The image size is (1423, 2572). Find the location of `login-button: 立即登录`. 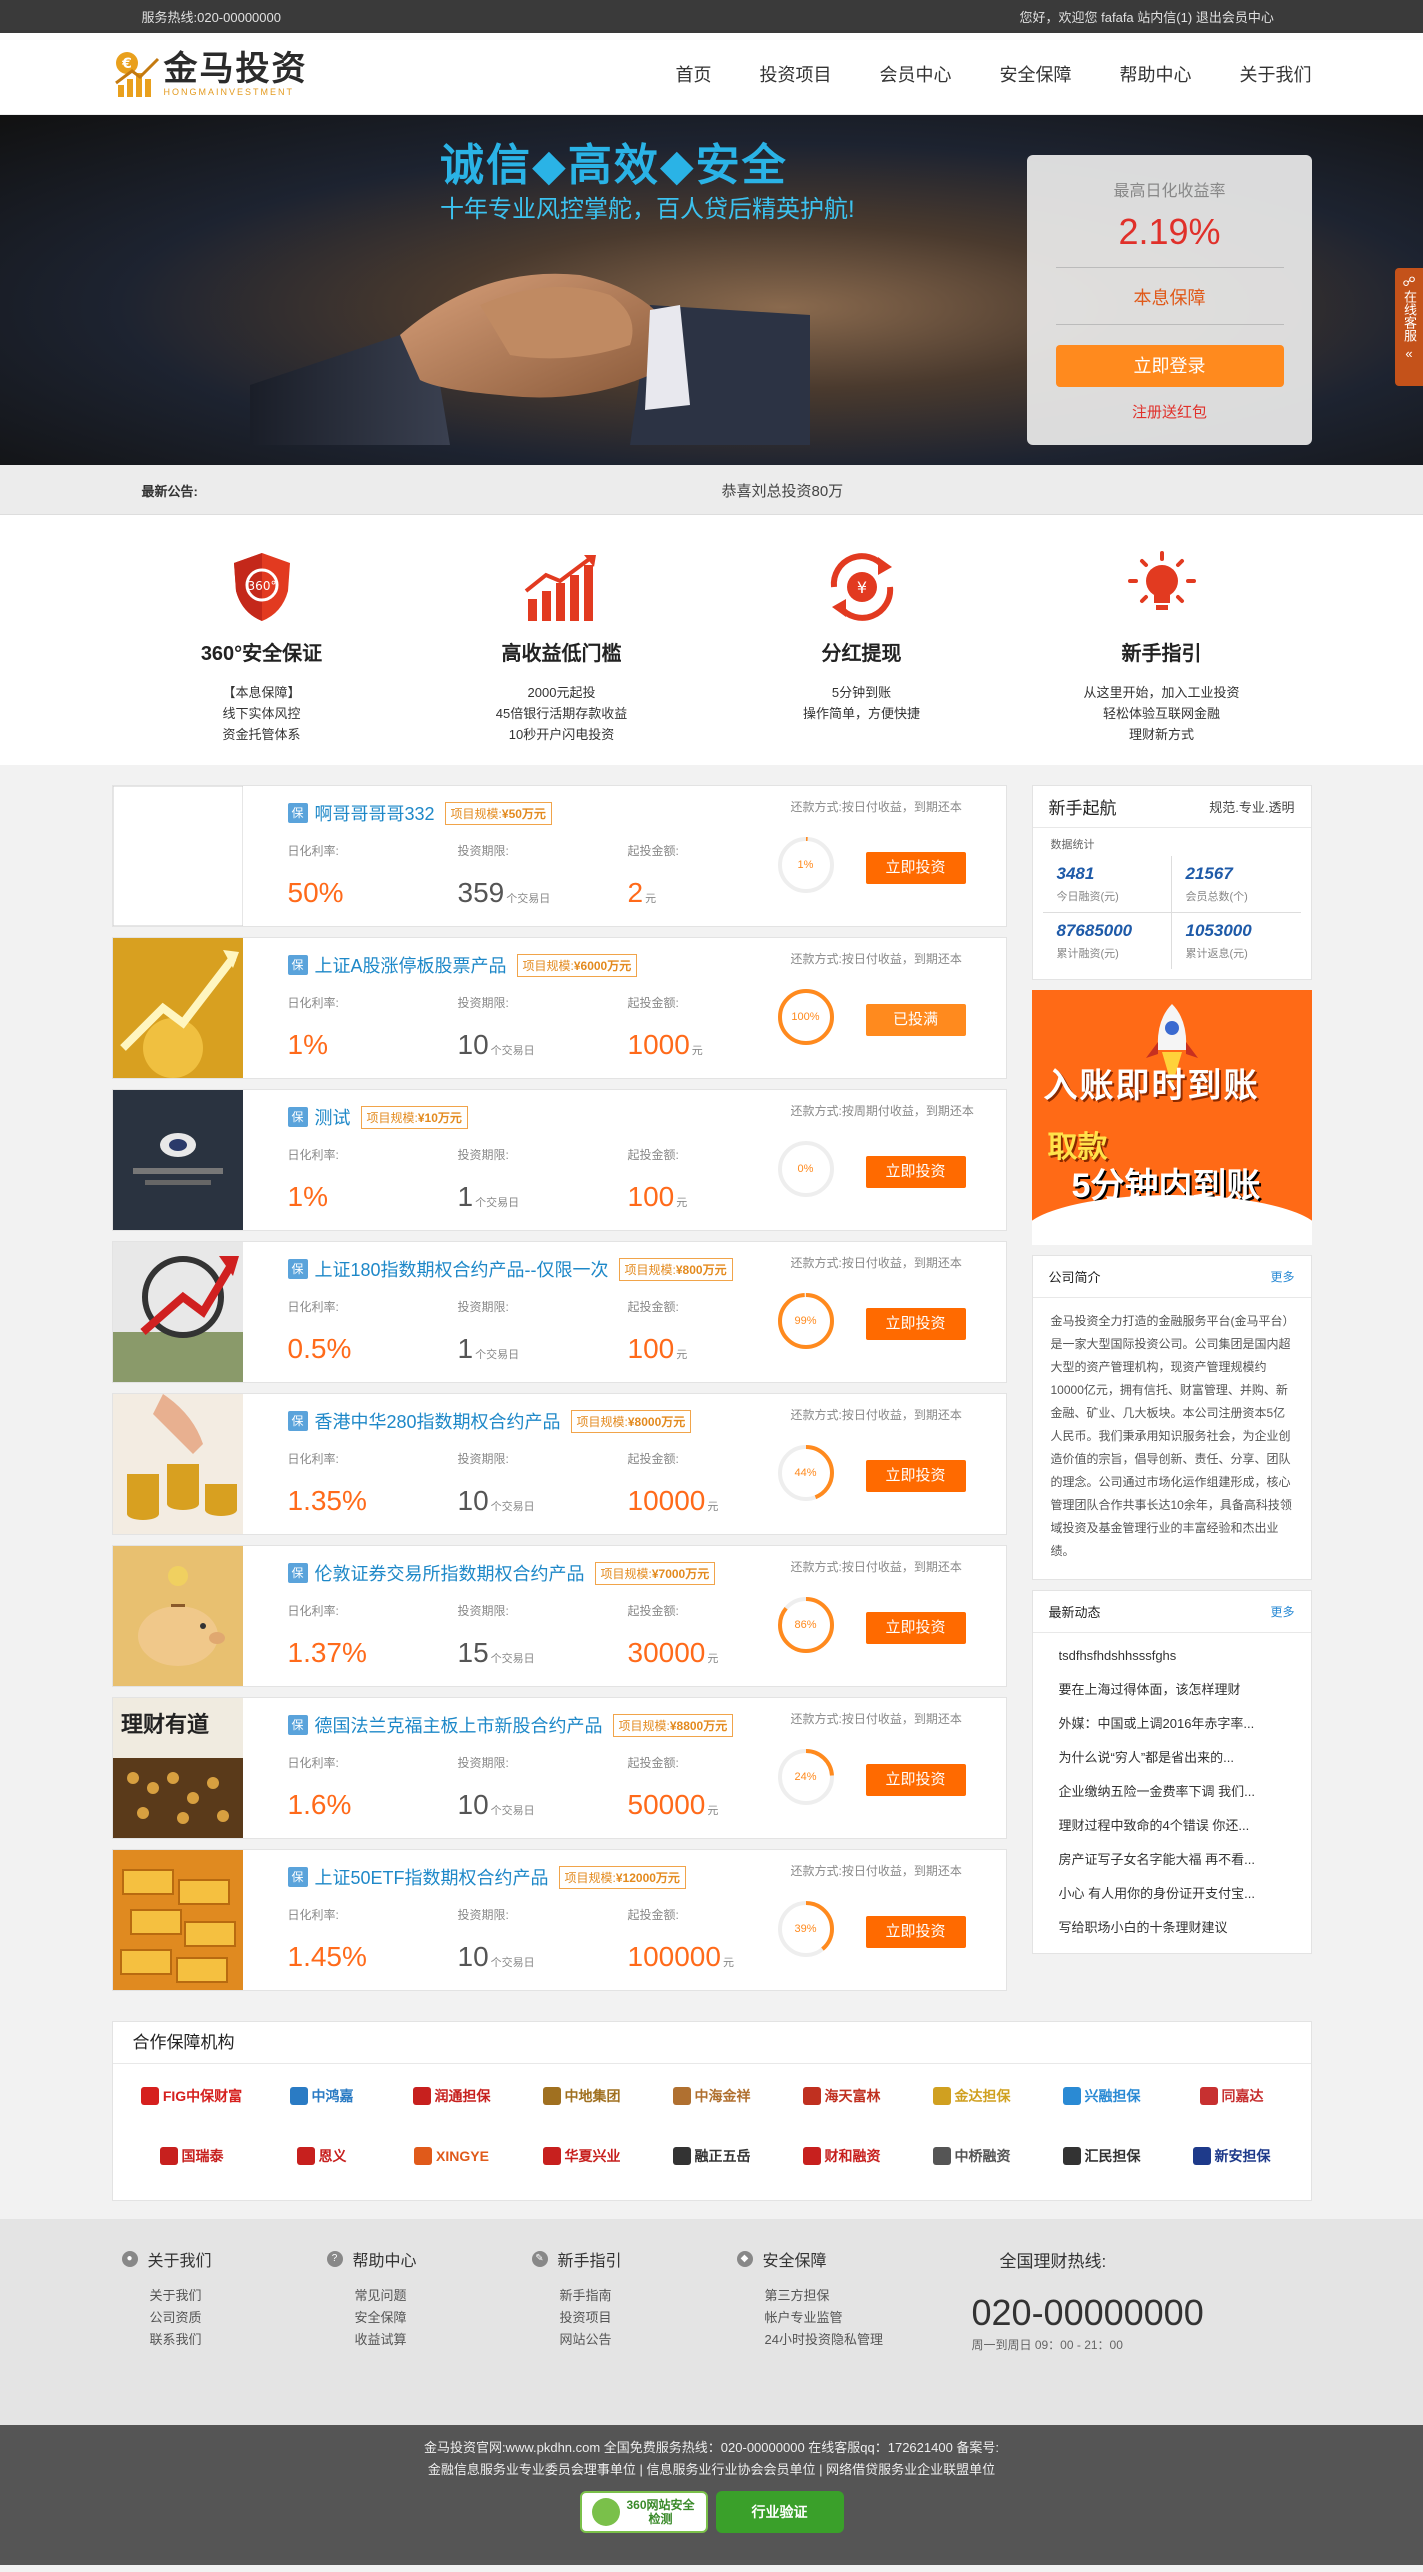

login-button: 立即登录 is located at coordinates (1169, 366).